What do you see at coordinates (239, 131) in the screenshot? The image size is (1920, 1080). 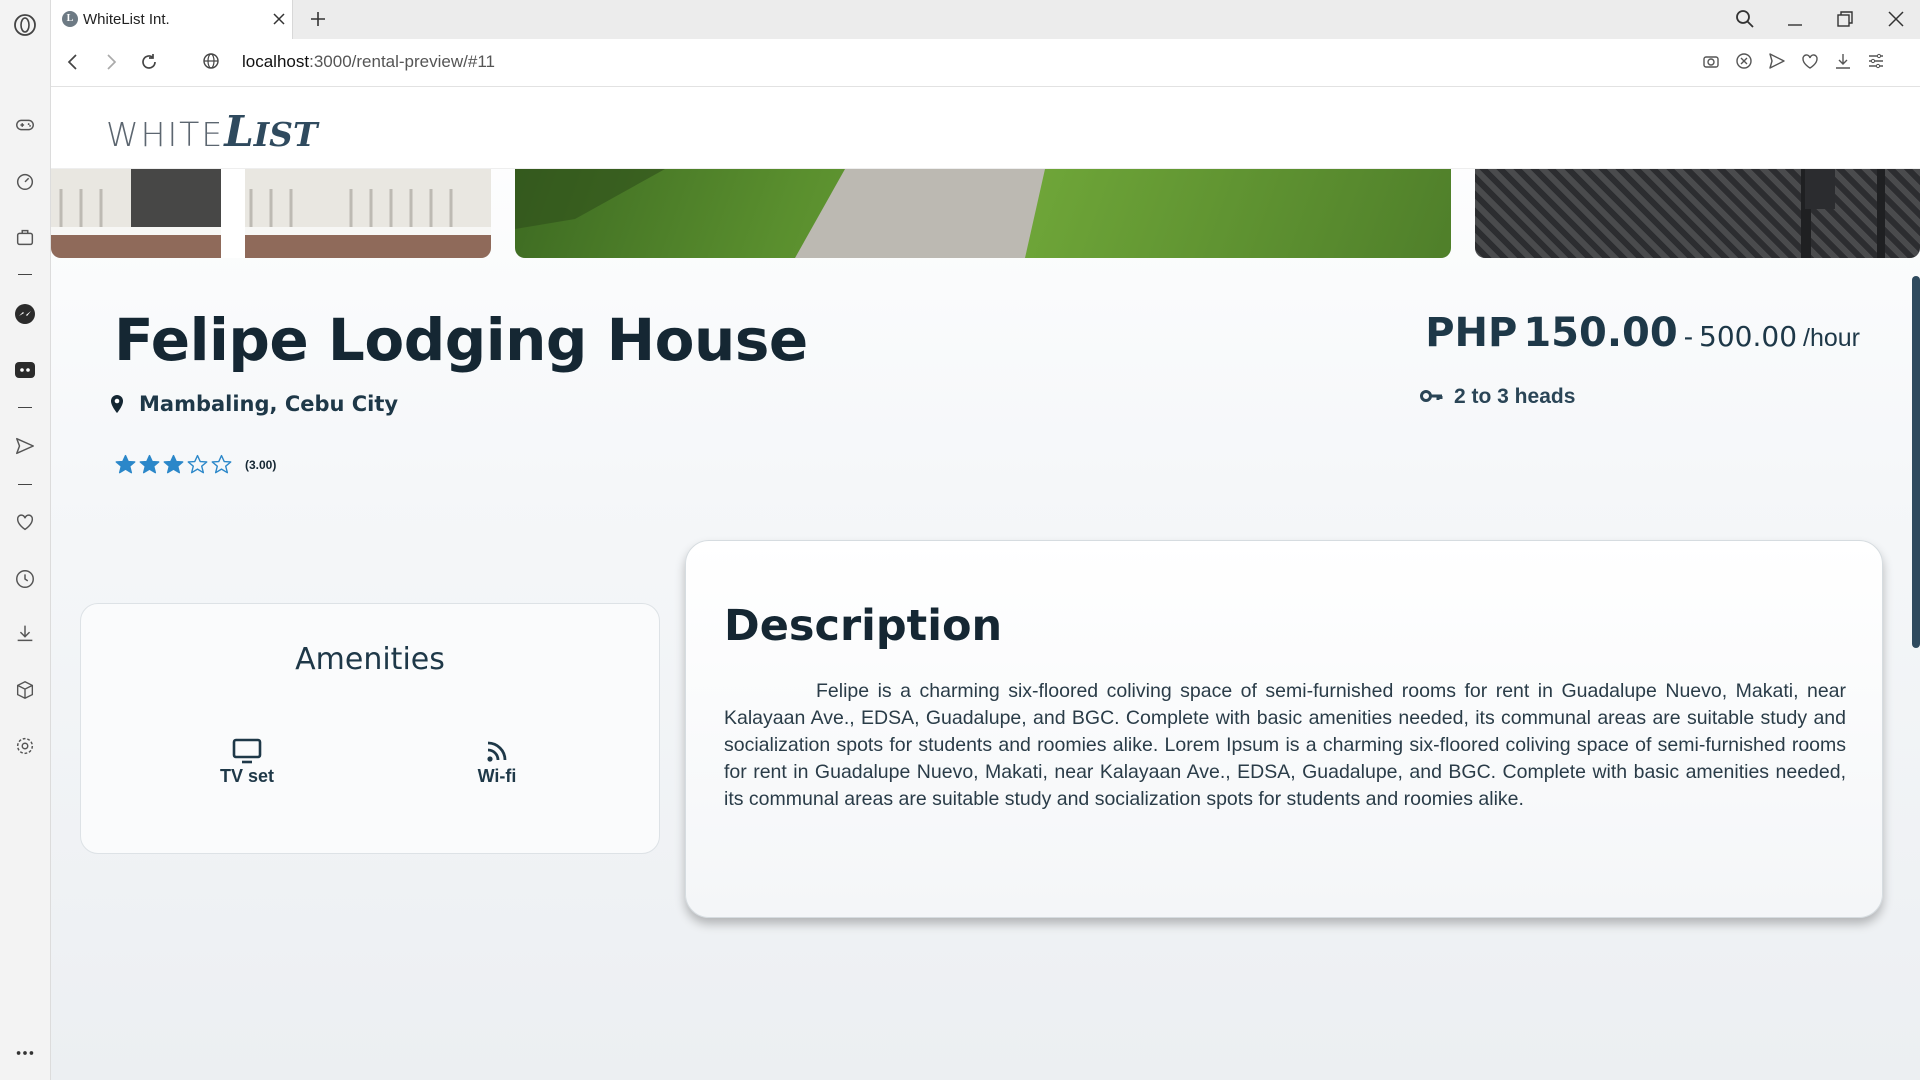 I see `logo-text-l: L` at bounding box center [239, 131].